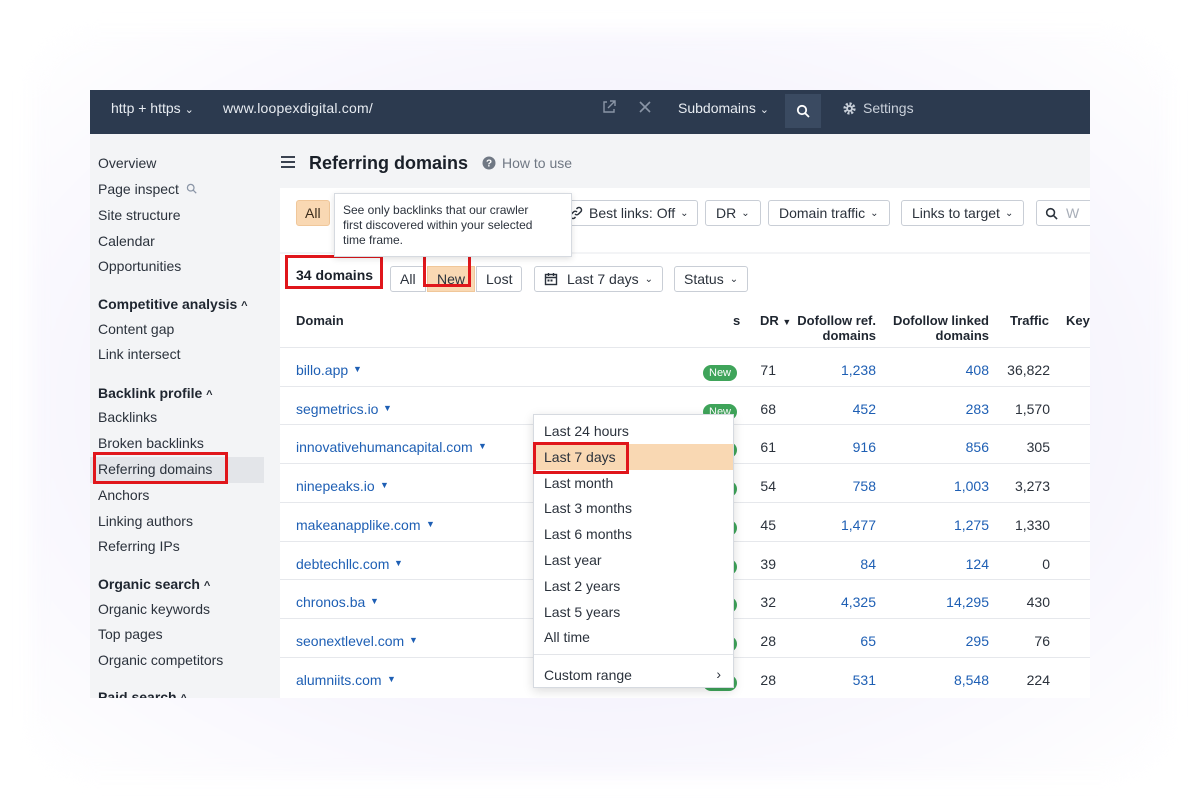 The image size is (1200, 808). I want to click on sidebar-heading-paid-search: Paid search ^, so click(142, 693).